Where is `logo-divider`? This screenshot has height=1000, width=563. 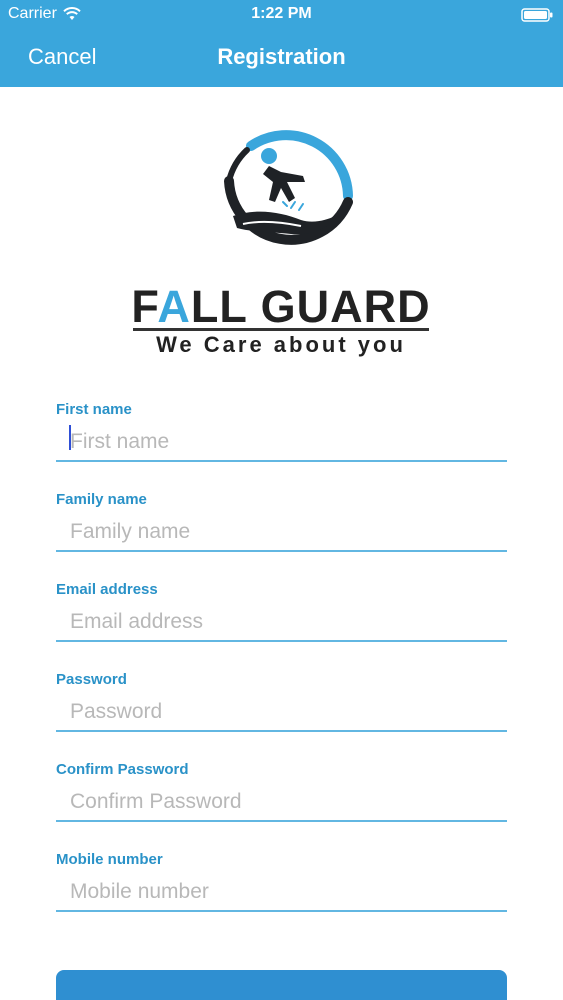 logo-divider is located at coordinates (281, 329).